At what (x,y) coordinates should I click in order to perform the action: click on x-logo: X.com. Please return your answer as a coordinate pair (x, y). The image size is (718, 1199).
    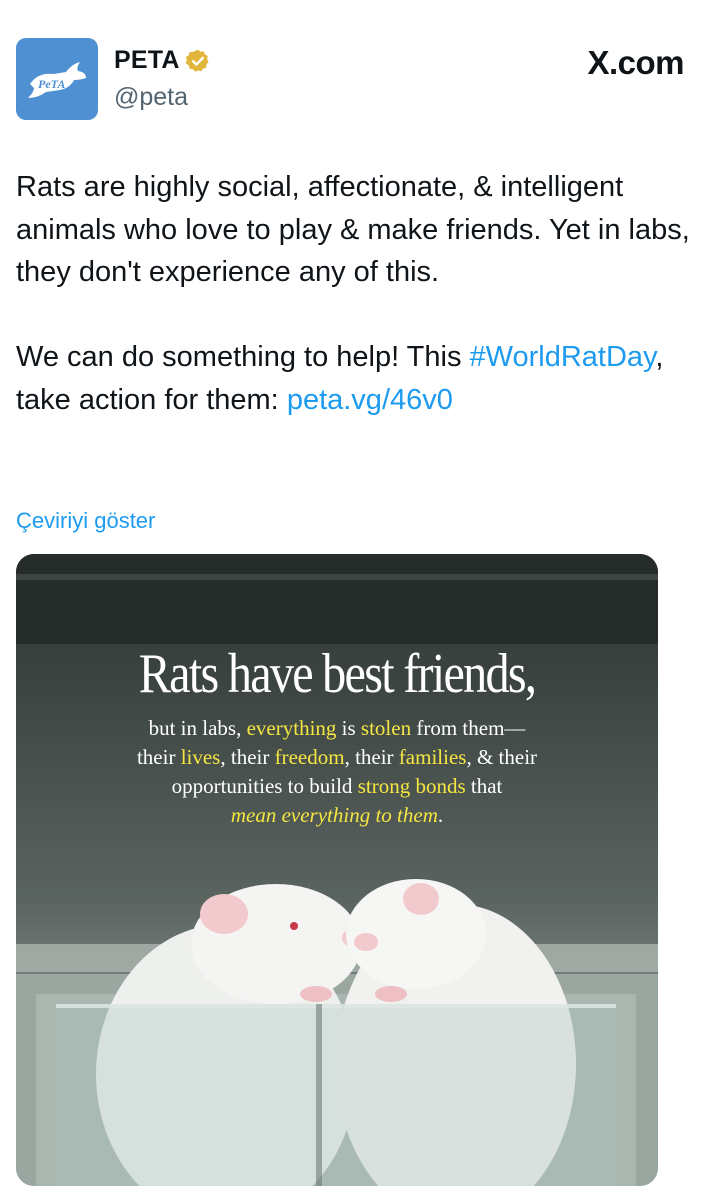
    Looking at the image, I should click on (635, 63).